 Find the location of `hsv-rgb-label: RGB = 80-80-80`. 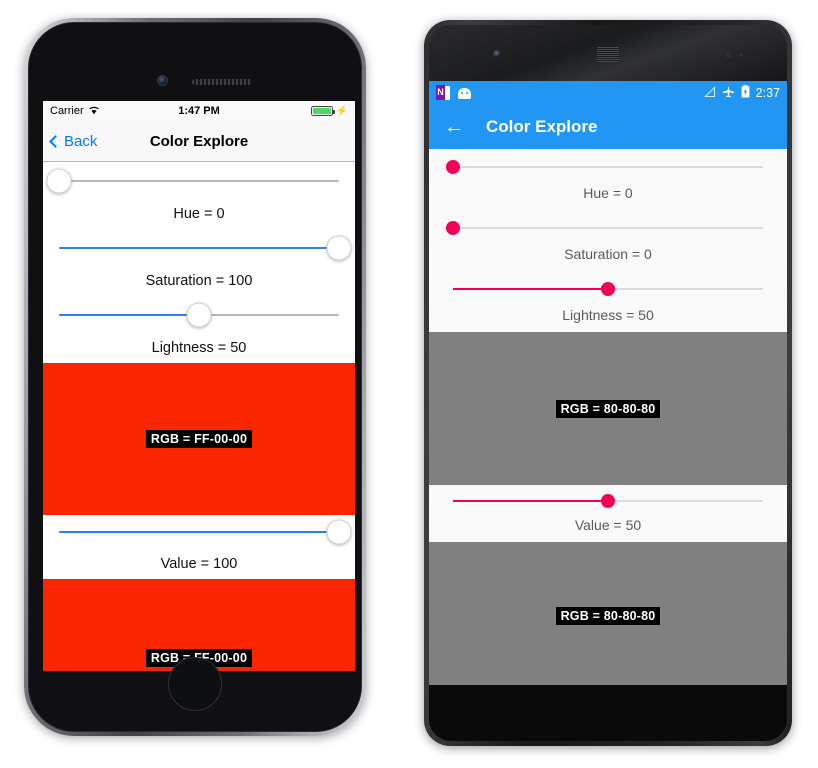

hsv-rgb-label: RGB = 80-80-80 is located at coordinates (608, 615).